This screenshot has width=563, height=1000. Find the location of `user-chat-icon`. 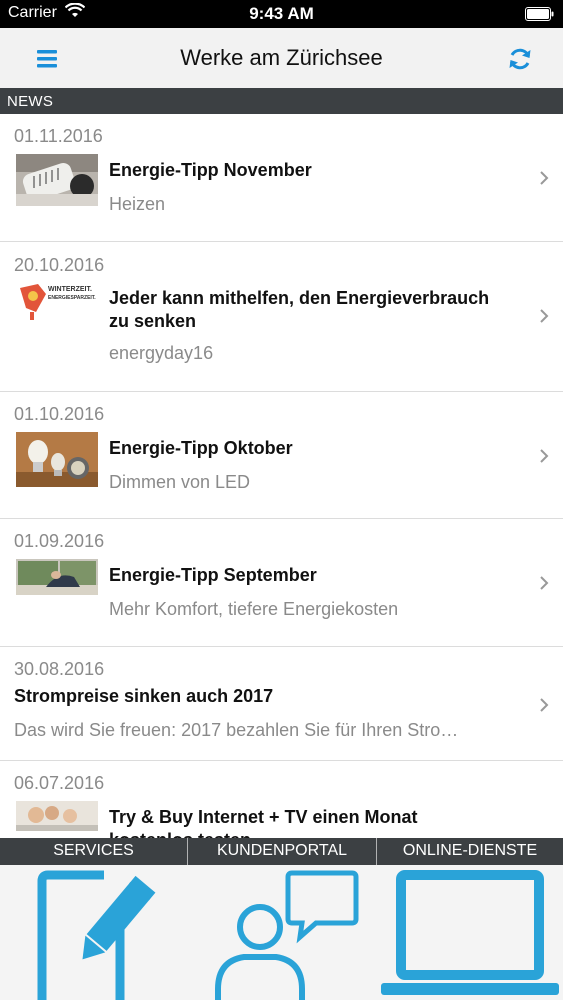

user-chat-icon is located at coordinates (282, 932).